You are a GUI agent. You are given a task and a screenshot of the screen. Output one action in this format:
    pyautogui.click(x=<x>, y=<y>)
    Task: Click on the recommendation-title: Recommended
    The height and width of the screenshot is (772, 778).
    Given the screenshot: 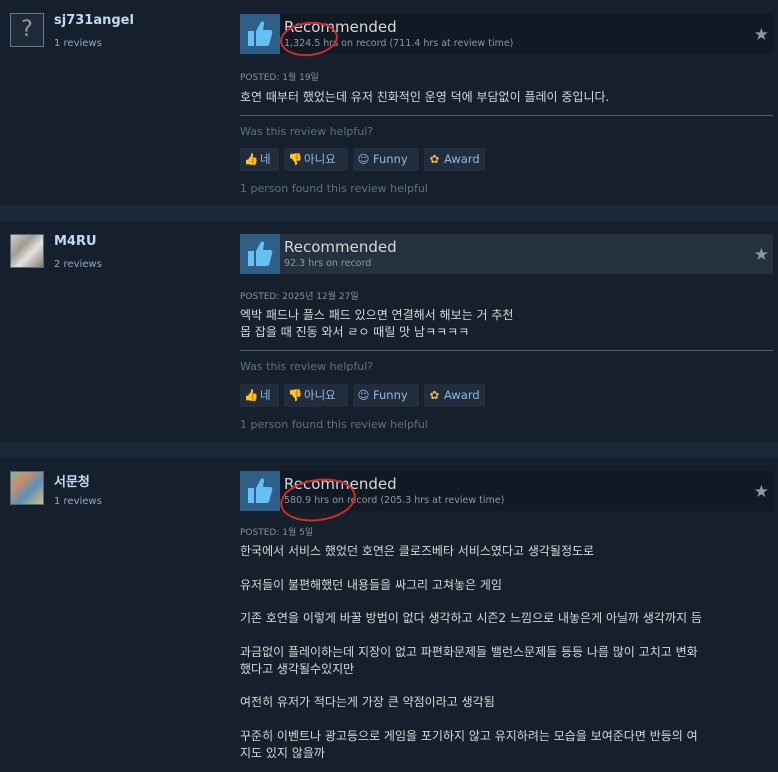 What is the action you would take?
    pyautogui.click(x=340, y=247)
    